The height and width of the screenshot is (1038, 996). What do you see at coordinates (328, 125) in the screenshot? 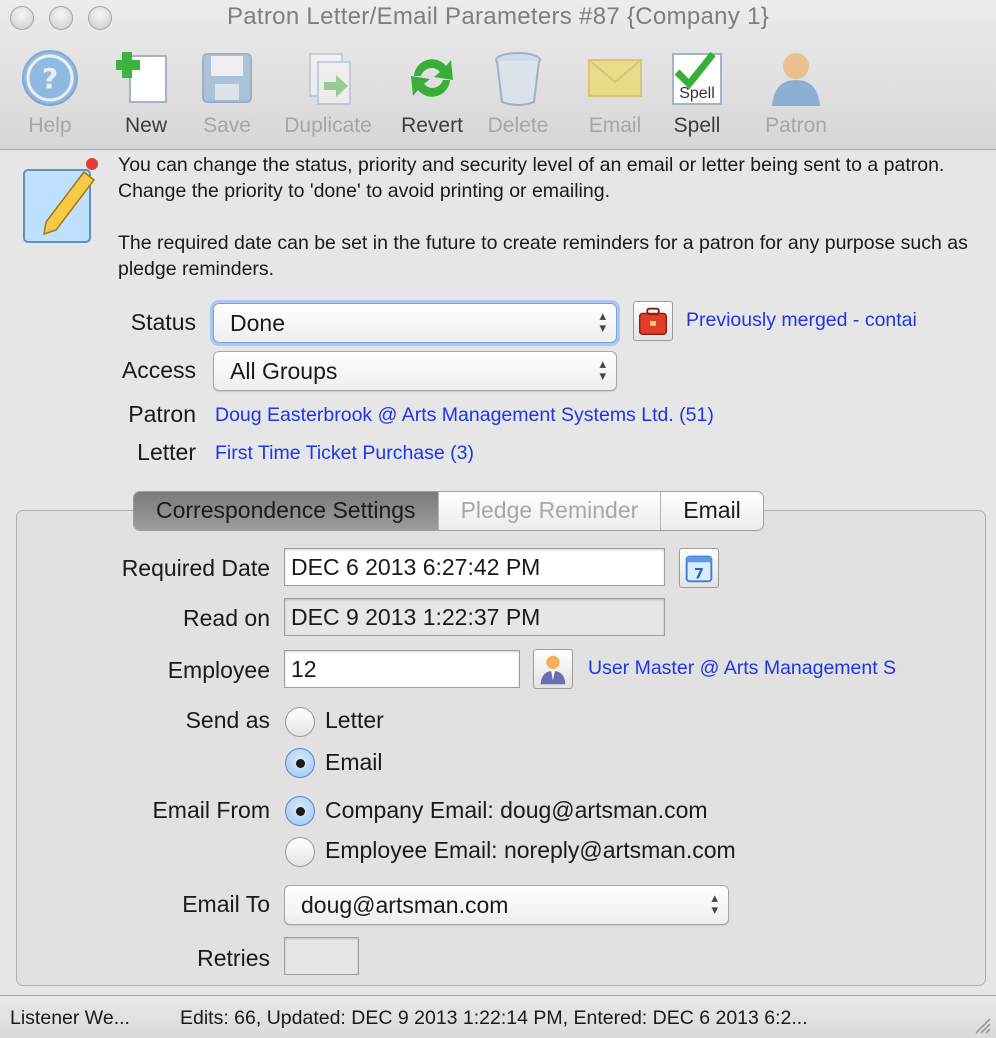
I see `duplicate-label: Duplicate` at bounding box center [328, 125].